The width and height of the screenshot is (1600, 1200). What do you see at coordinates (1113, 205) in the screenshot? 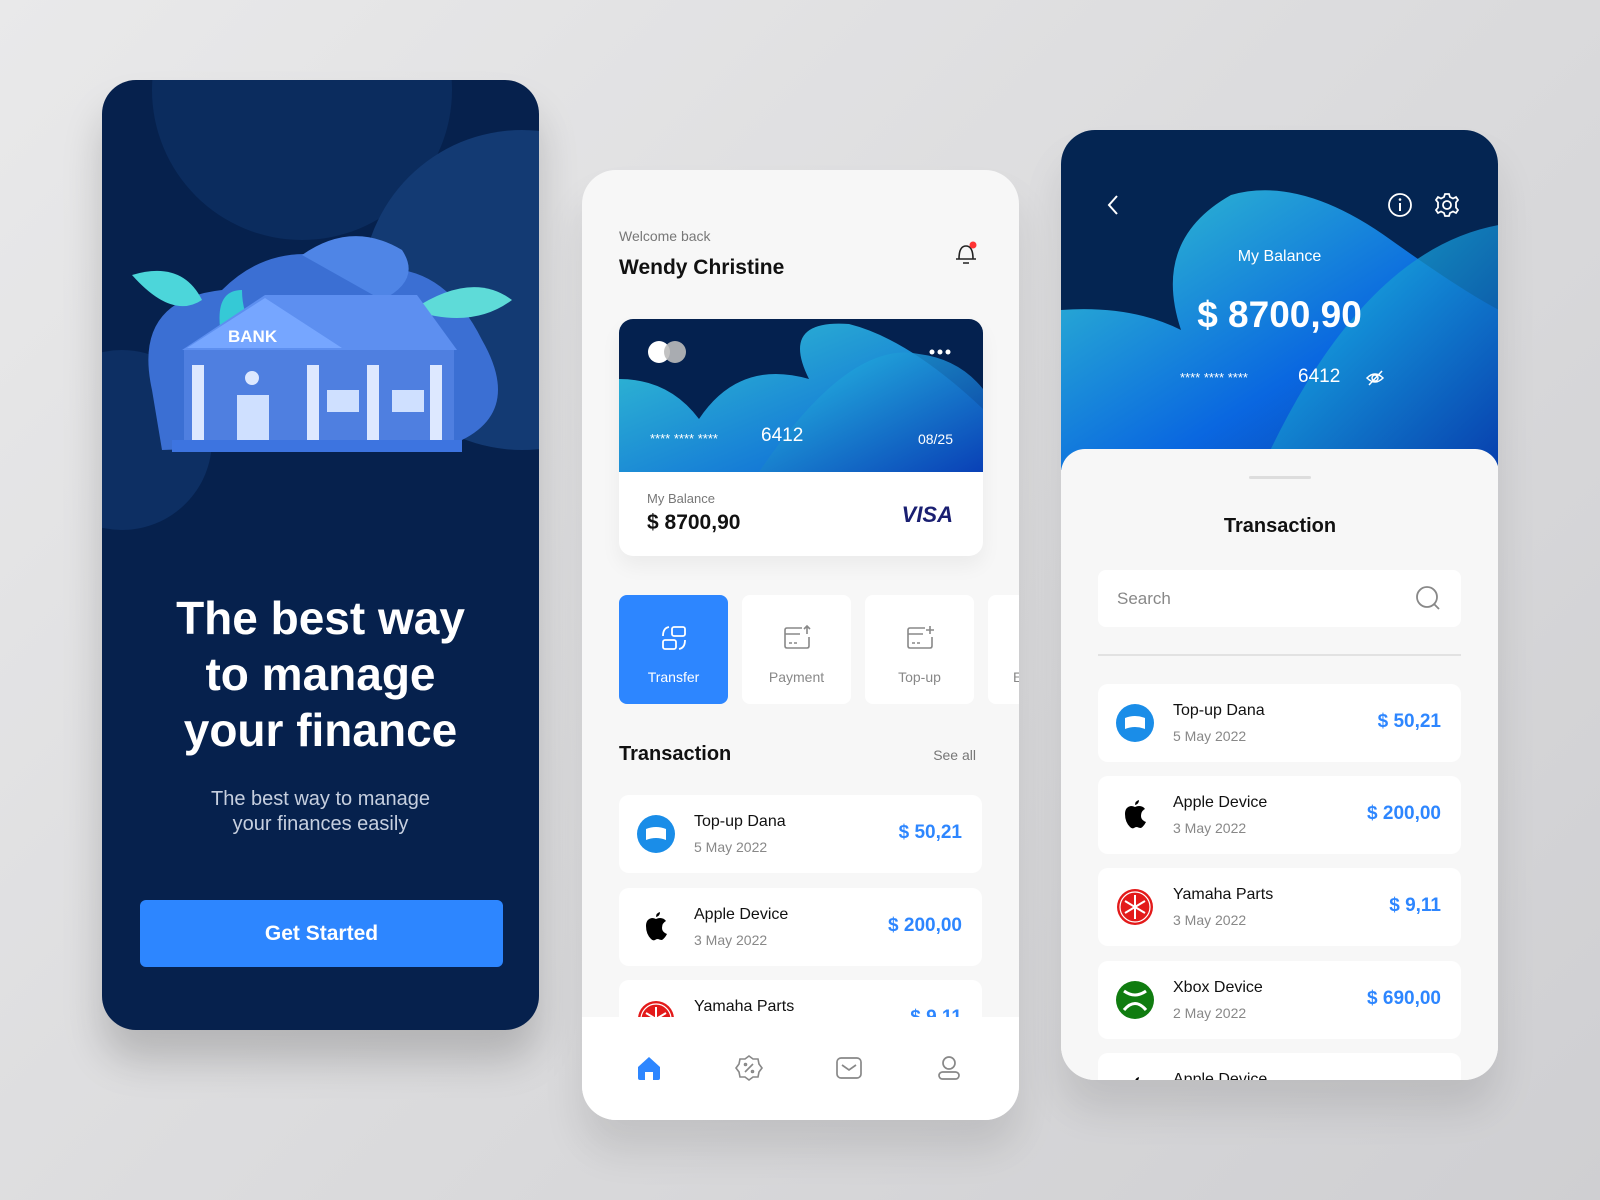
I see `back-icon` at bounding box center [1113, 205].